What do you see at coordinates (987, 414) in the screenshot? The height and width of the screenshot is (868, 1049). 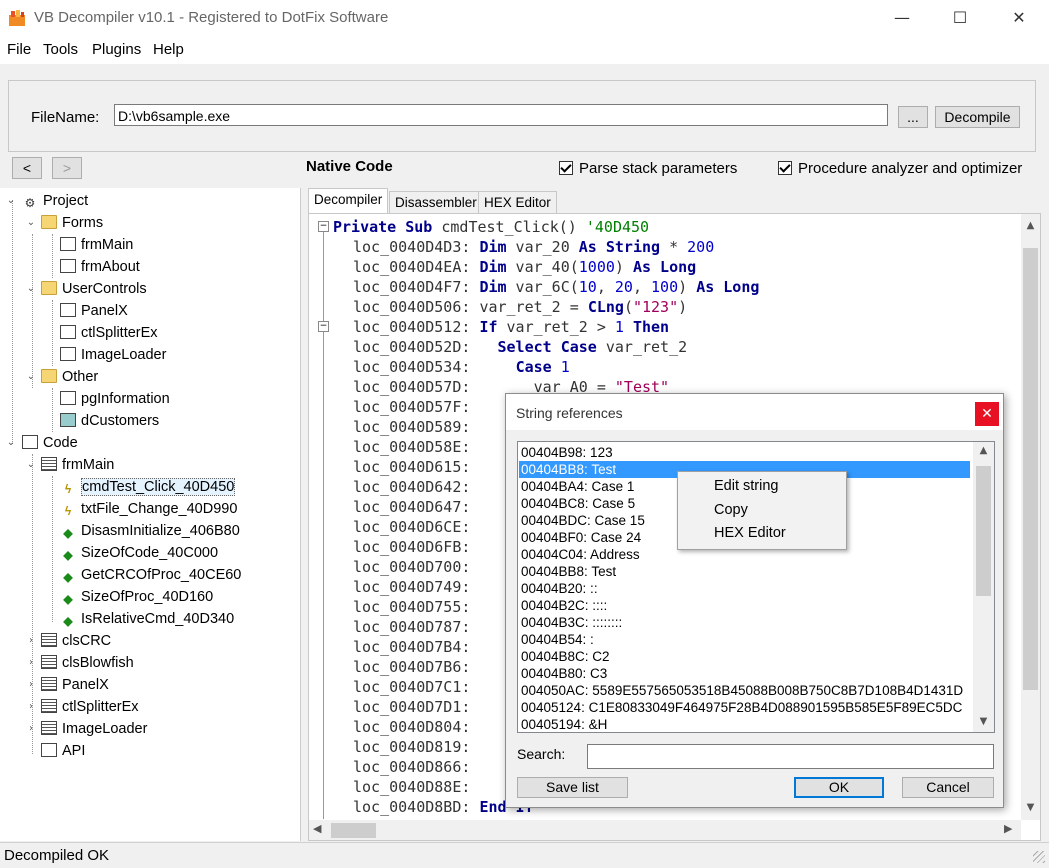 I see `dialog-close-button: ✕` at bounding box center [987, 414].